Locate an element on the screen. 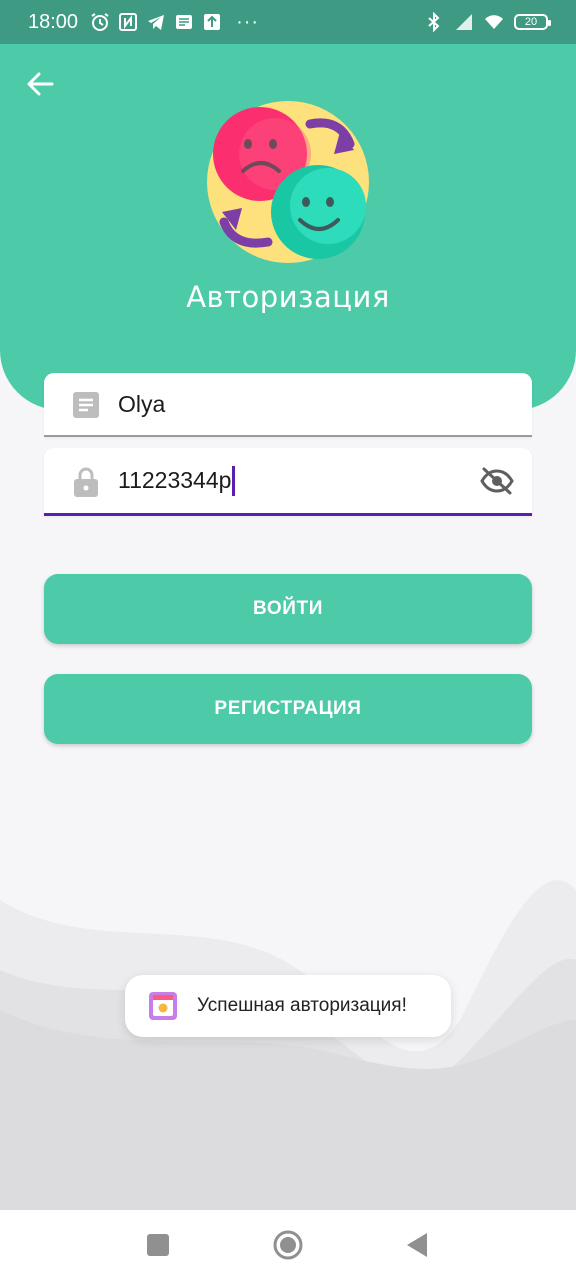 The image size is (576, 1280). triangle-back-icon is located at coordinates (418, 1245).